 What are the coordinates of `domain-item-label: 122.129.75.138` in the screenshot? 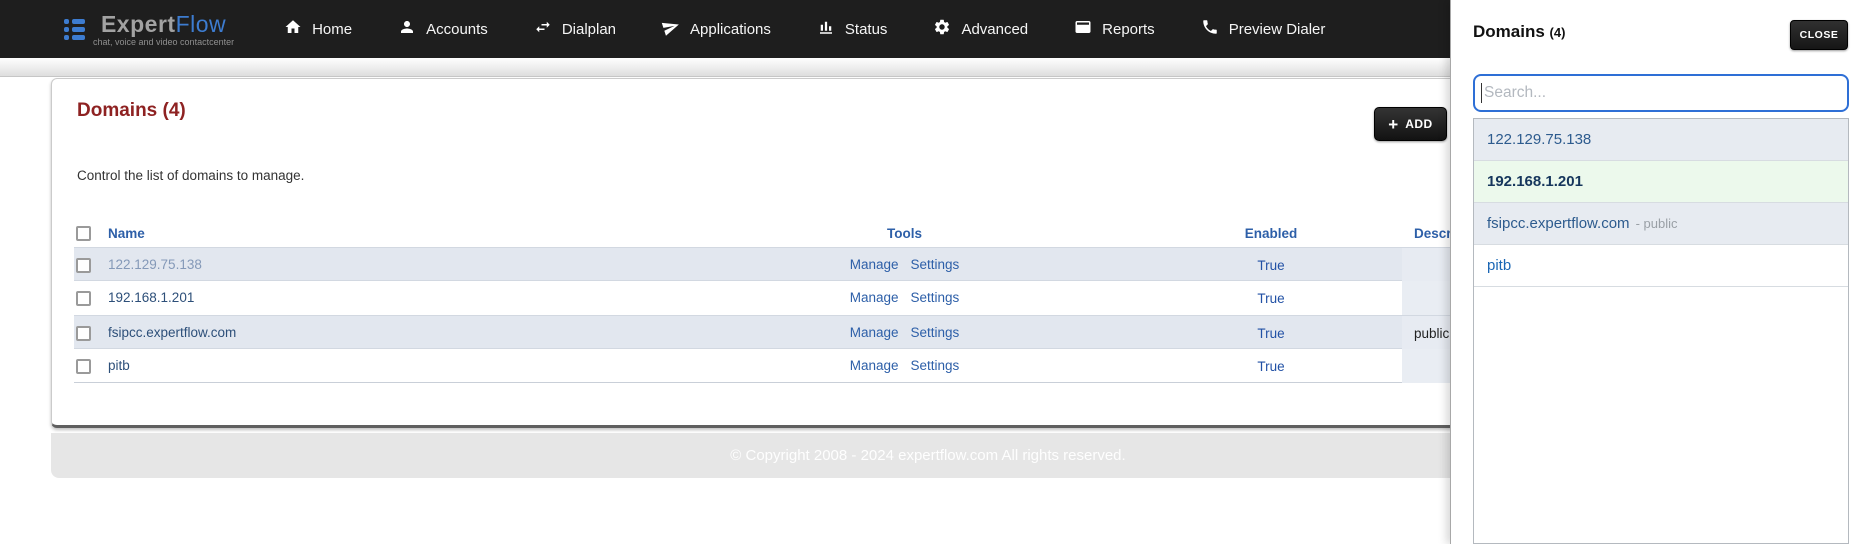 It's located at (1539, 139).